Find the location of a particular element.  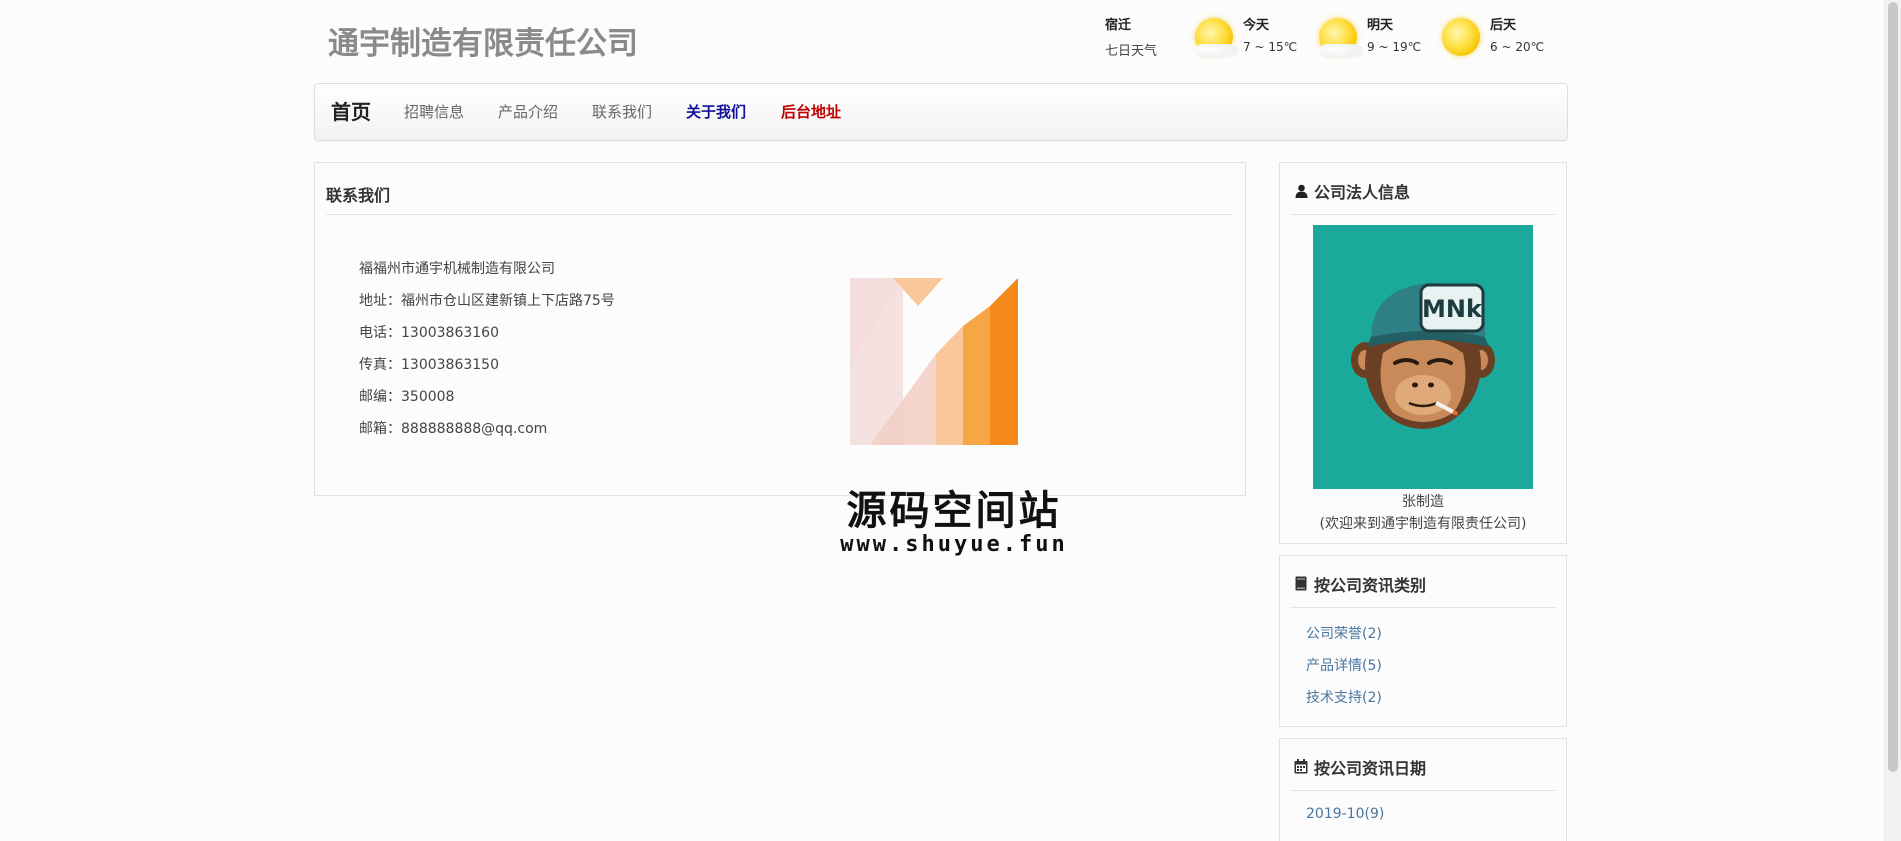

weather-day-after: 后天 6 ~ 20℃ is located at coordinates (1500, 39).